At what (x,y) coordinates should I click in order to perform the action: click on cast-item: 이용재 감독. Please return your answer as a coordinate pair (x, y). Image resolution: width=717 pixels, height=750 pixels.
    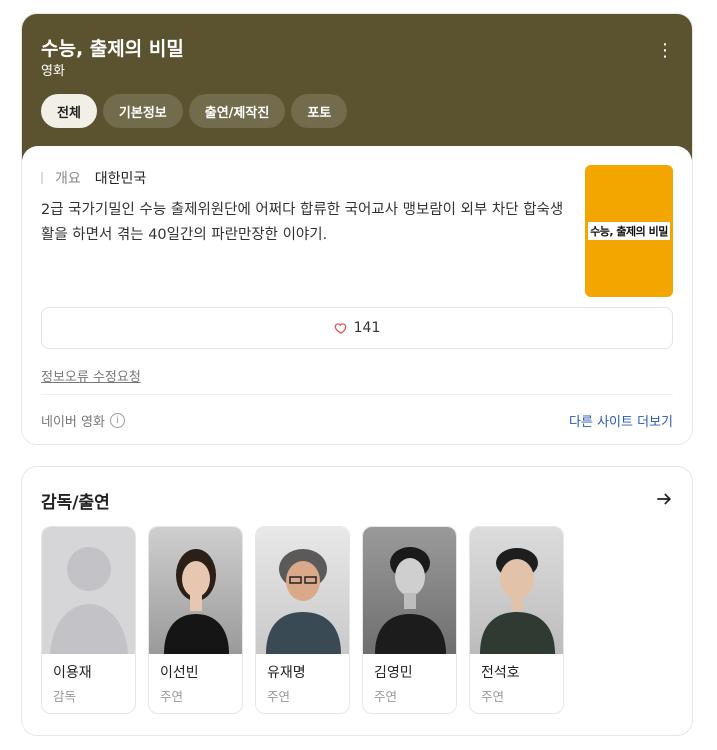
    Looking at the image, I should click on (88, 620).